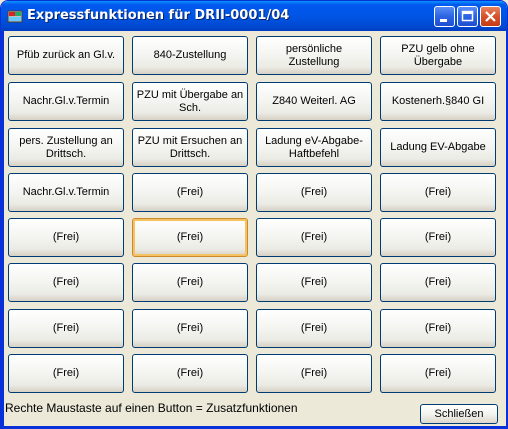 This screenshot has height=429, width=508. I want to click on express-button-r8-c3: (Frei), so click(314, 373).